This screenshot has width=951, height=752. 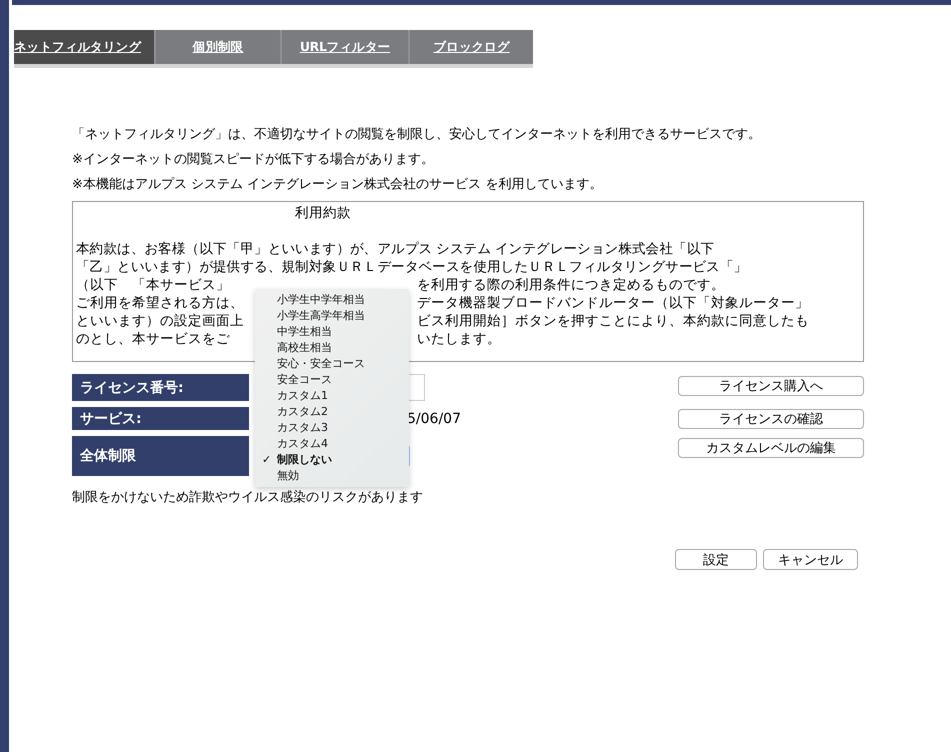 I want to click on terms-text: ビス利用開始］ボタンを押すことにより、本約款に同意したも, so click(x=613, y=321).